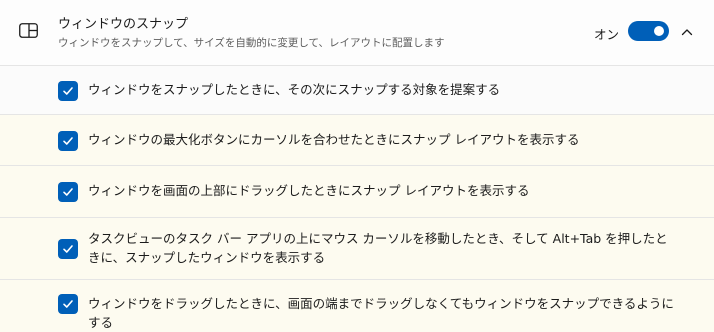  Describe the element at coordinates (687, 31) in the screenshot. I see `chevron-up-icon` at that location.